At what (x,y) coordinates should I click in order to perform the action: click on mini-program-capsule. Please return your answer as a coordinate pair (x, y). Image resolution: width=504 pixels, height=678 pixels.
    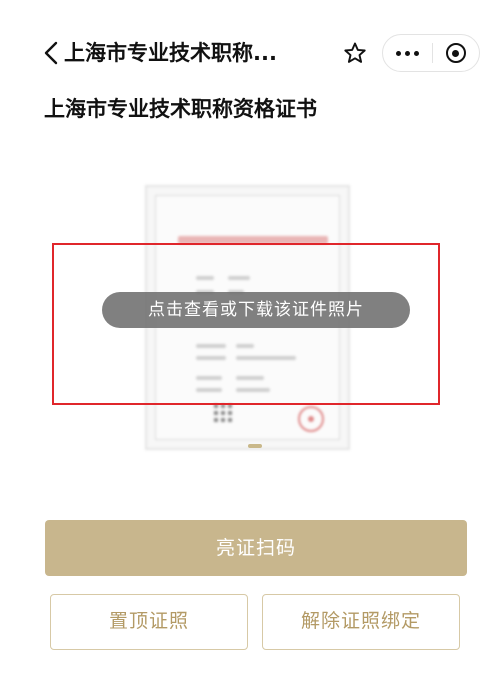
    Looking at the image, I should click on (431, 53).